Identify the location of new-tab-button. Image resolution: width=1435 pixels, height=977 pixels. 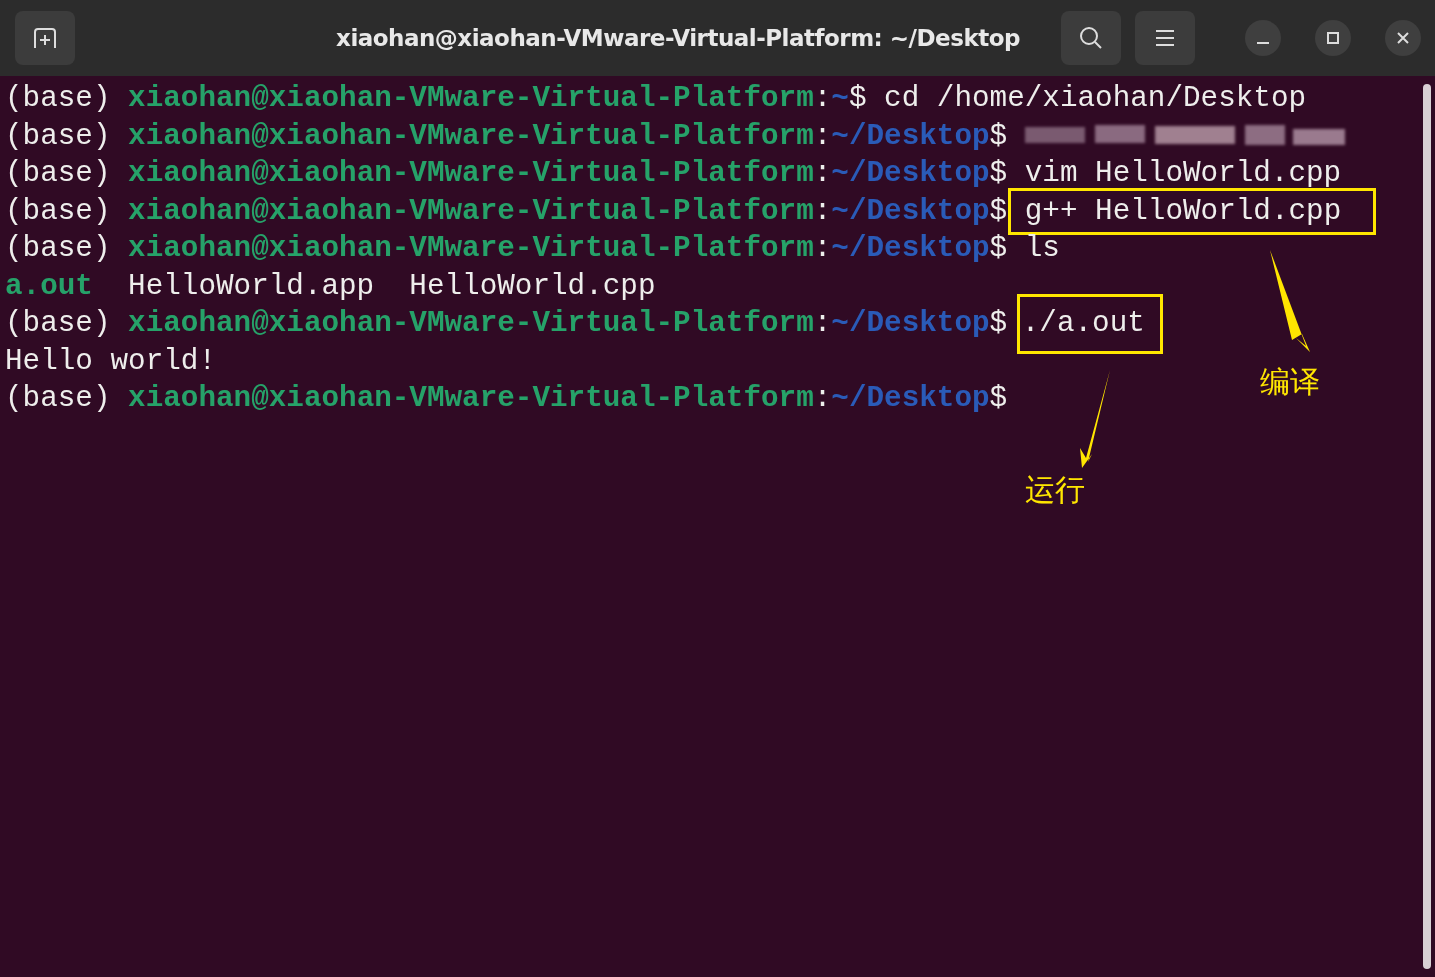
(45, 38).